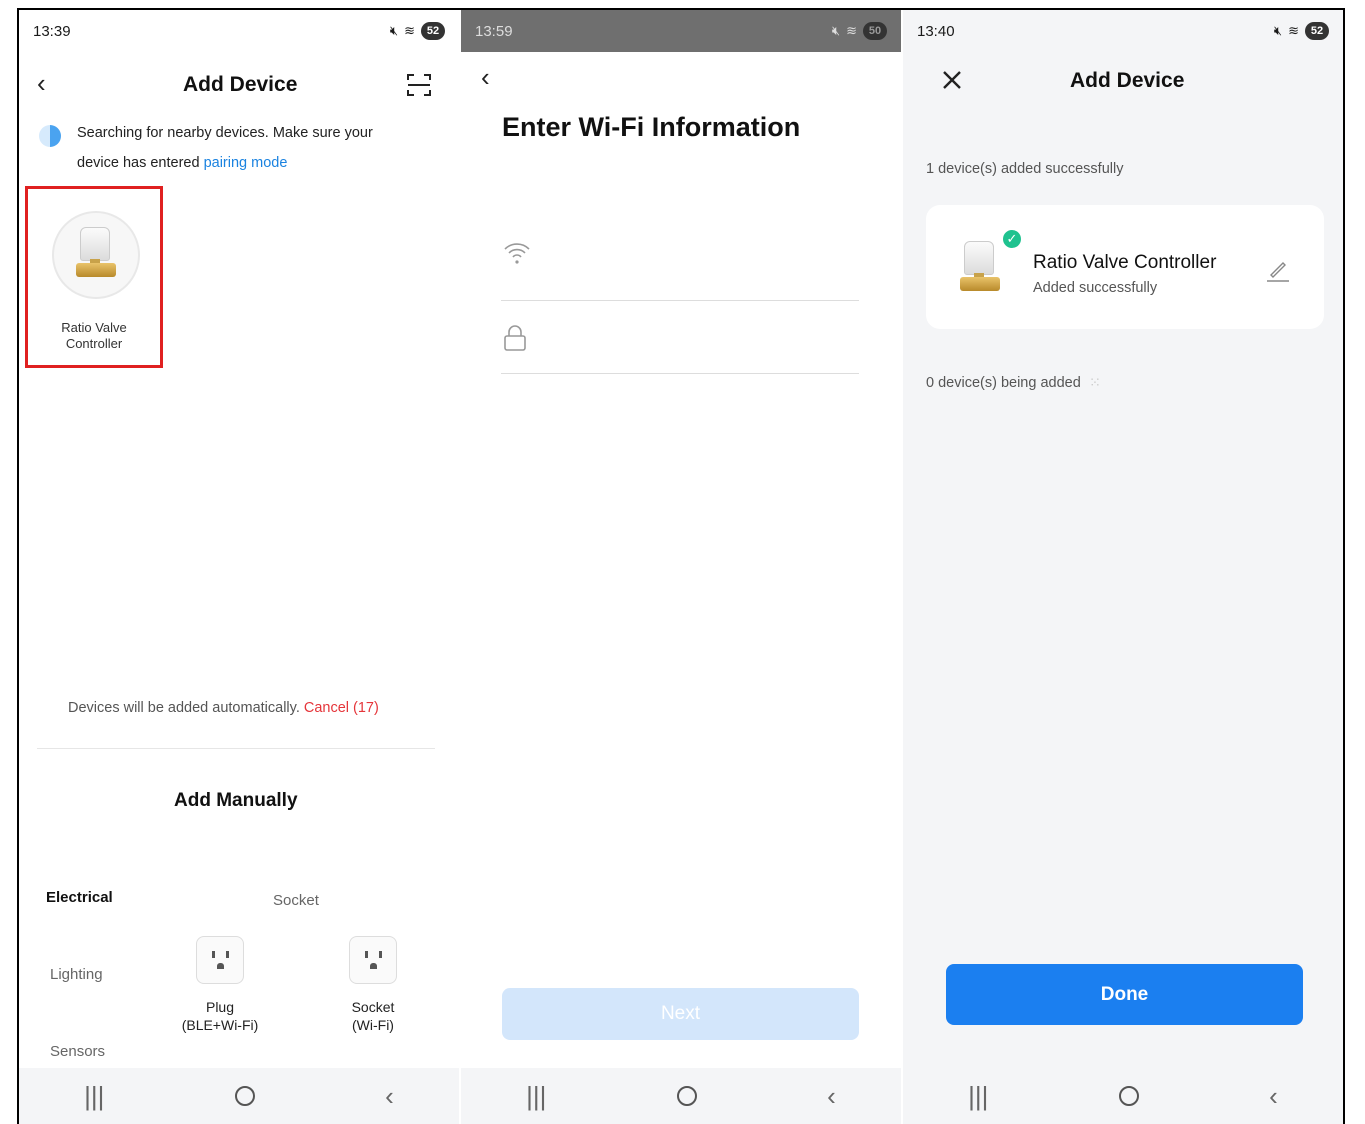 Image resolution: width=1365 pixels, height=1124 pixels. Describe the element at coordinates (373, 985) in the screenshot. I see `socket-wifi-item: Socket (Wi-Fi)` at that location.